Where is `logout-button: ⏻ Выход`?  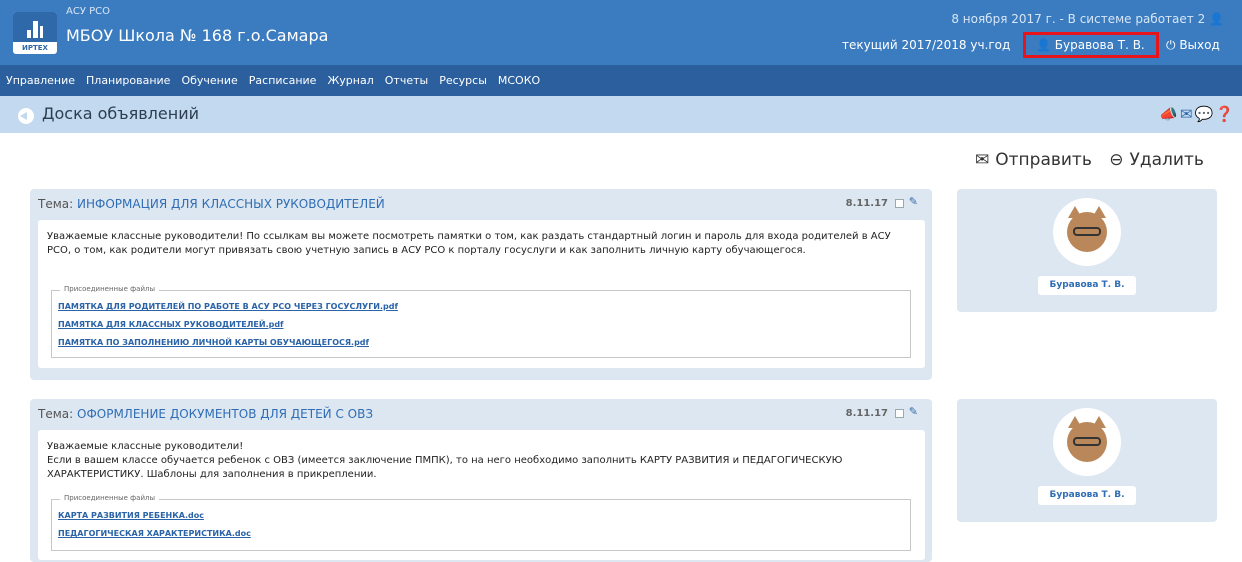
logout-button: ⏻ Выход is located at coordinates (1193, 45).